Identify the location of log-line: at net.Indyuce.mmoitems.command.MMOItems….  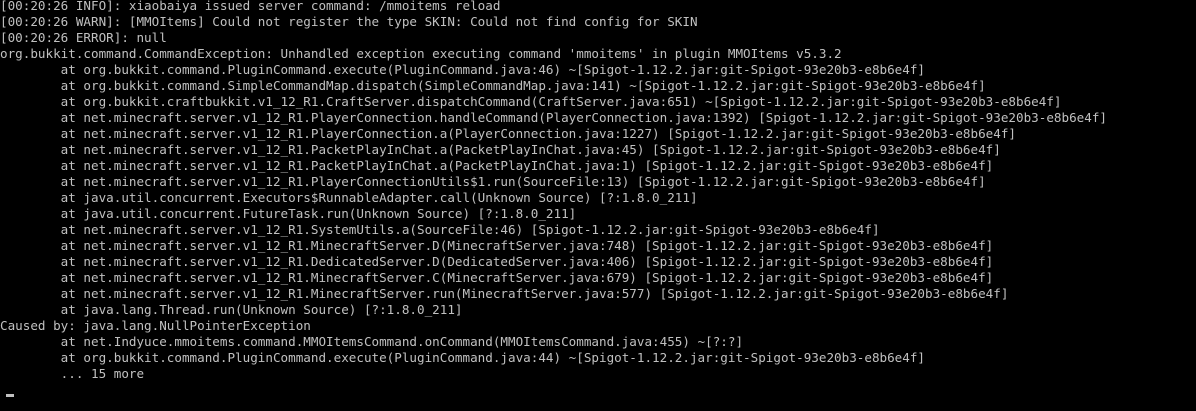
(372, 341).